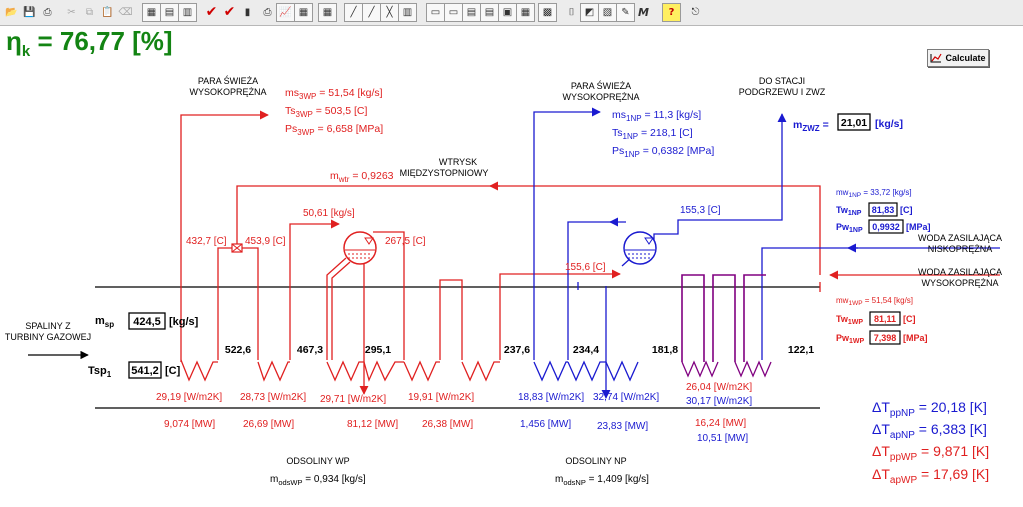 The image size is (1023, 507). Describe the element at coordinates (48, 337) in the screenshot. I see `spaliny-line2: TURBINY GAZOWEJ` at that location.